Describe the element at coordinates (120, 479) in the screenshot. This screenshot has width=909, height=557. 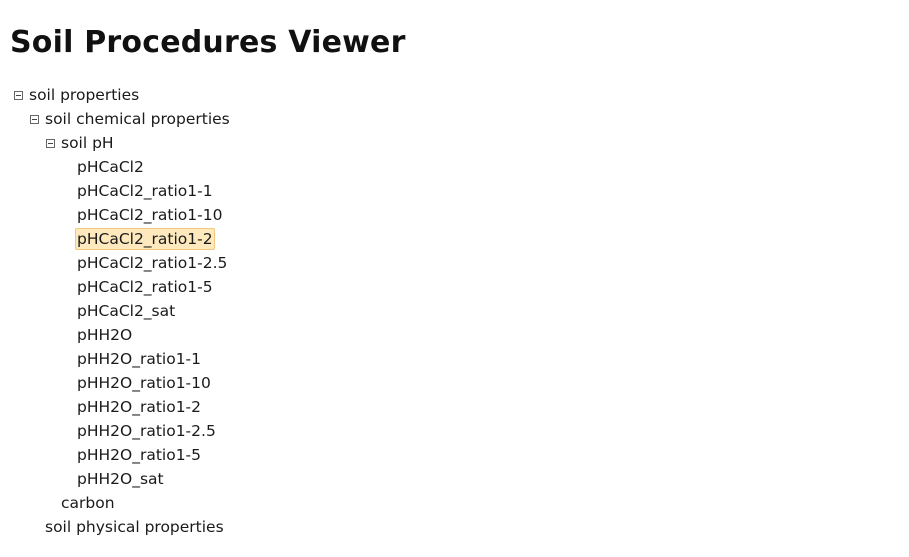
I see `tree-leaf-label: pHH2O_sat` at that location.